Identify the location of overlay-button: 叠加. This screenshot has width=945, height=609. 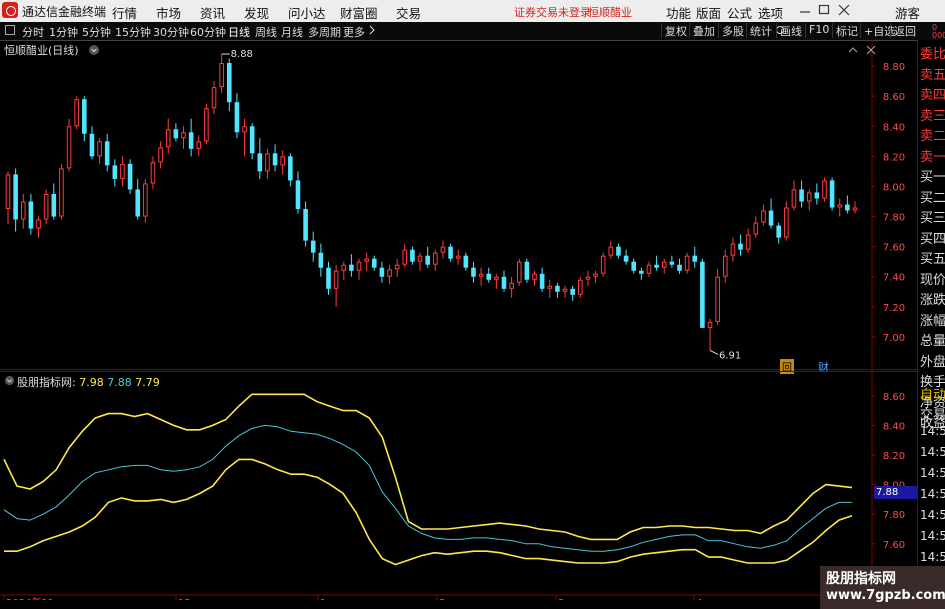
(703, 30).